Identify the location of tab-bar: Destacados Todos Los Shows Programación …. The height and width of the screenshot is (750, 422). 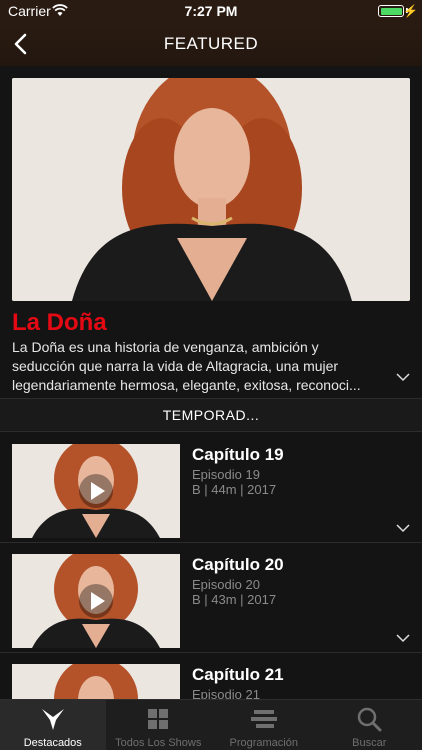
(211, 724).